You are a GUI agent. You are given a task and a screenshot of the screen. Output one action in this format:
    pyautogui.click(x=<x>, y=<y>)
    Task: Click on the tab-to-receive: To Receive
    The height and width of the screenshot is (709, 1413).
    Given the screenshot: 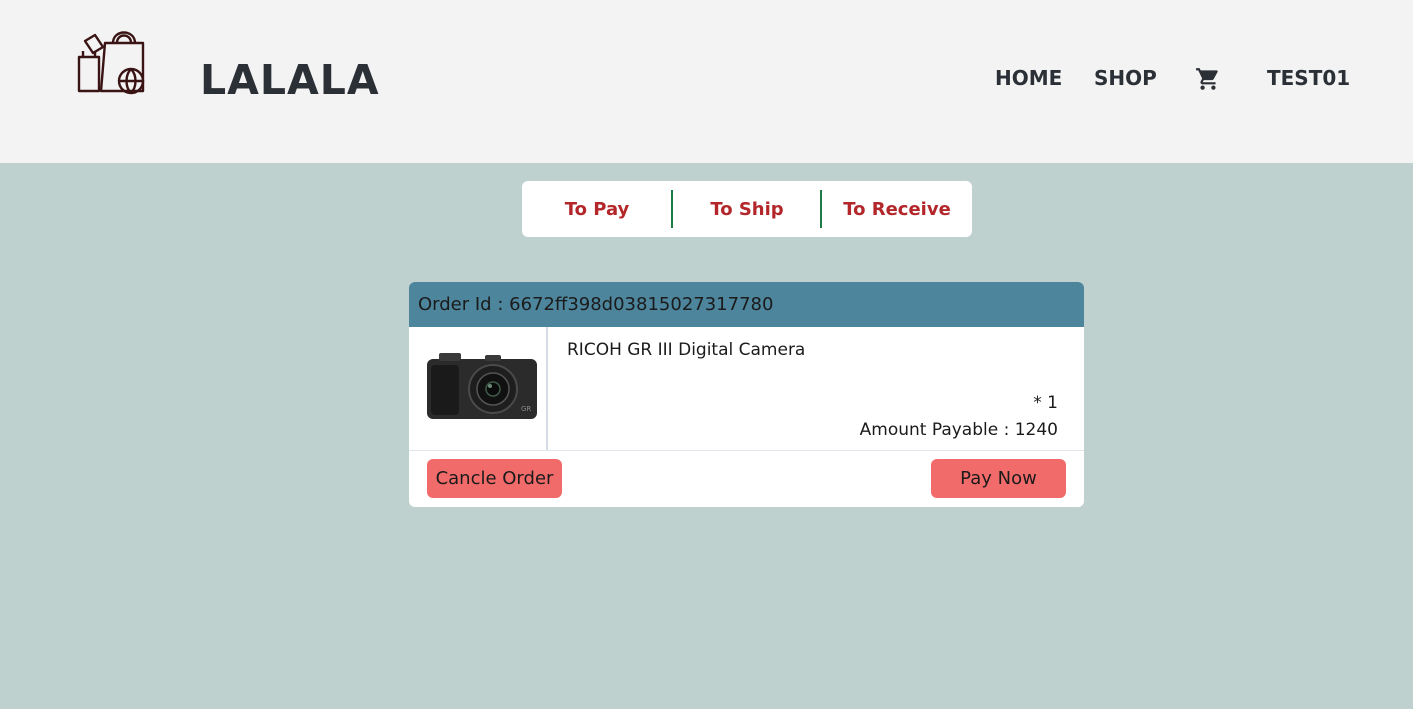 What is the action you would take?
    pyautogui.click(x=897, y=209)
    